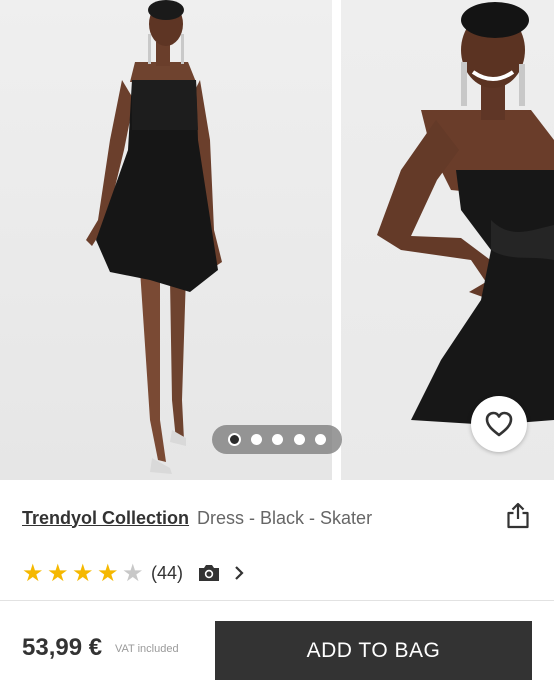 Image resolution: width=554 pixels, height=699 pixels. Describe the element at coordinates (209, 573) in the screenshot. I see `camera-icon` at that location.